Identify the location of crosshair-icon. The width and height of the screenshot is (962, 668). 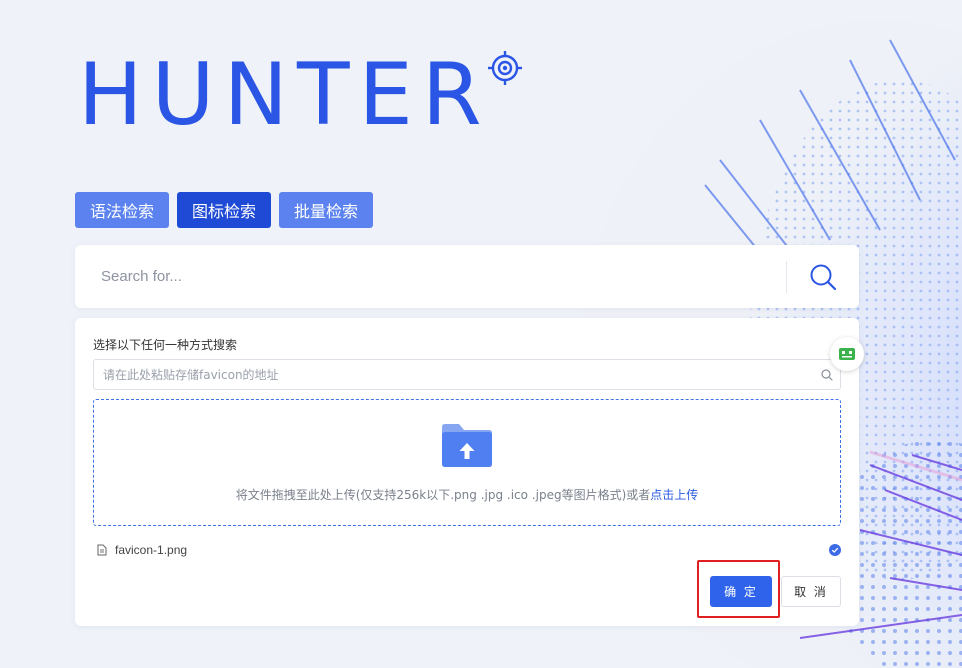
(504, 68).